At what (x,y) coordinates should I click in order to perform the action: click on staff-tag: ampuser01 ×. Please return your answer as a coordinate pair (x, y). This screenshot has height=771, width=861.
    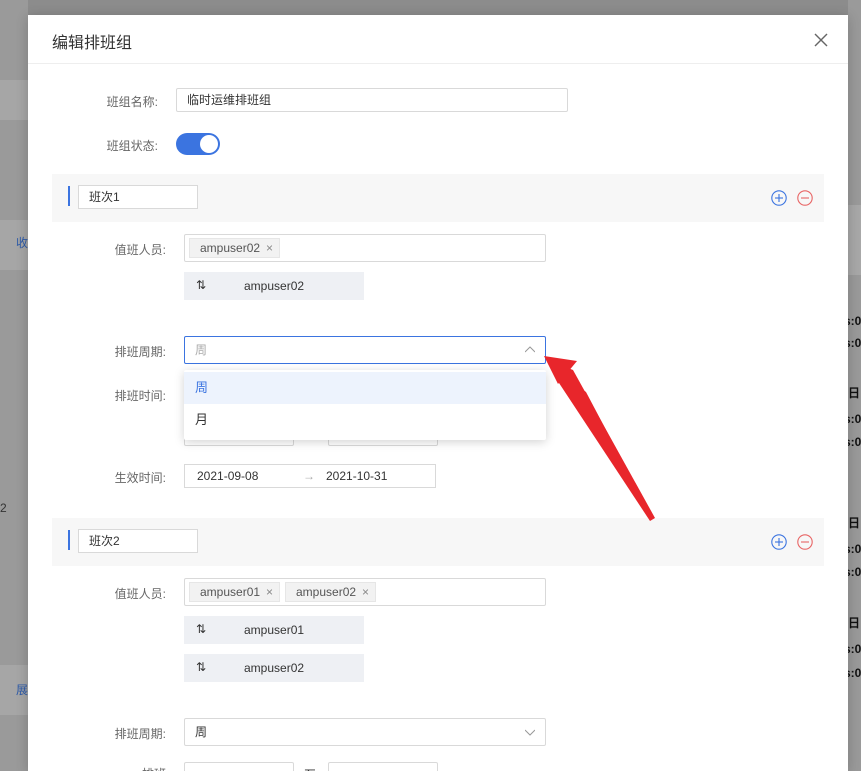
    Looking at the image, I should click on (235, 592).